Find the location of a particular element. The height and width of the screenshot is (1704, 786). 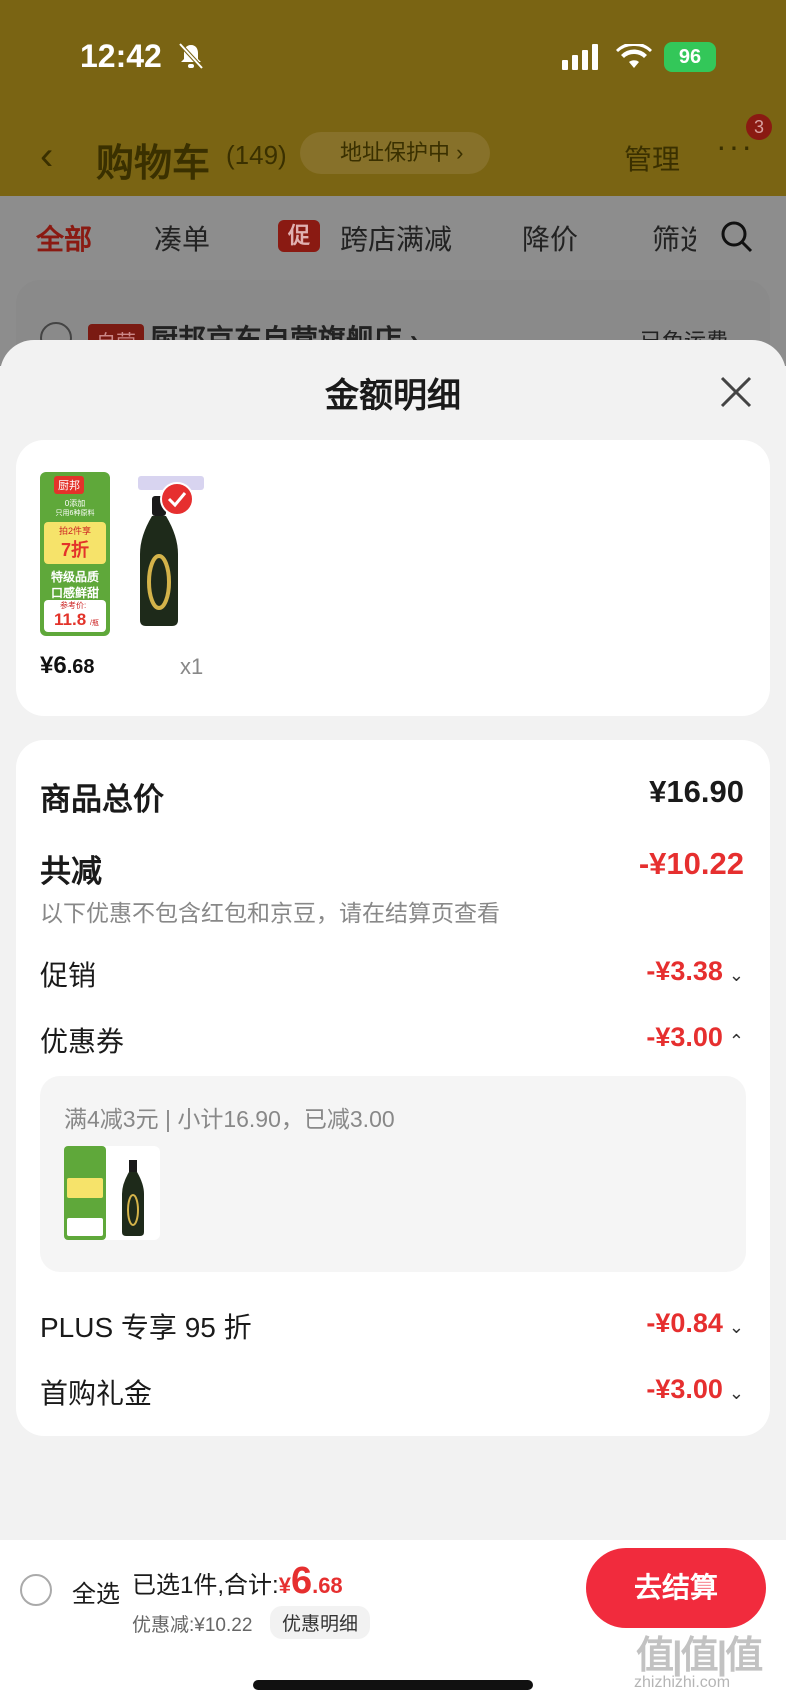

plus-value: -¥0.84 is located at coordinates (684, 1323).